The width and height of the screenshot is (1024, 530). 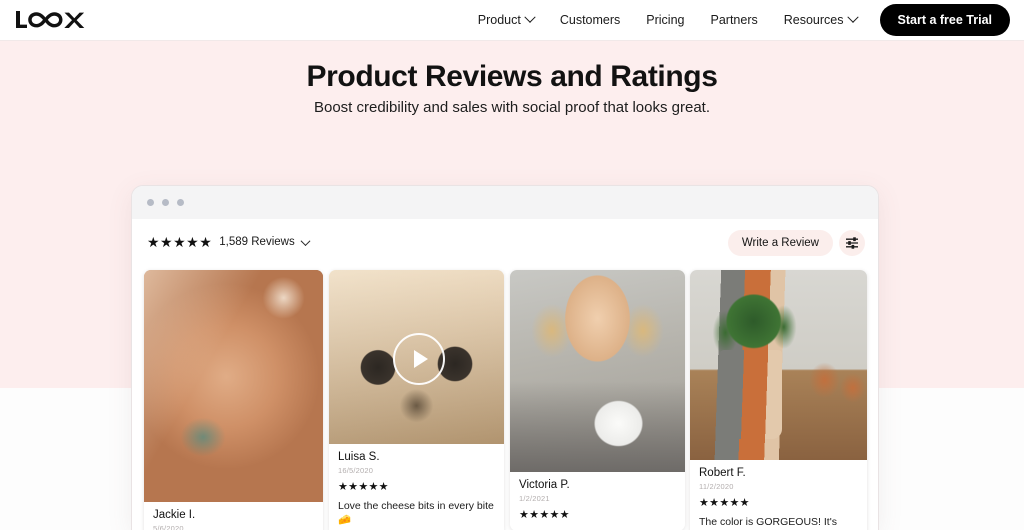 What do you see at coordinates (180, 242) in the screenshot?
I see `rating-stars: ★★★★★` at bounding box center [180, 242].